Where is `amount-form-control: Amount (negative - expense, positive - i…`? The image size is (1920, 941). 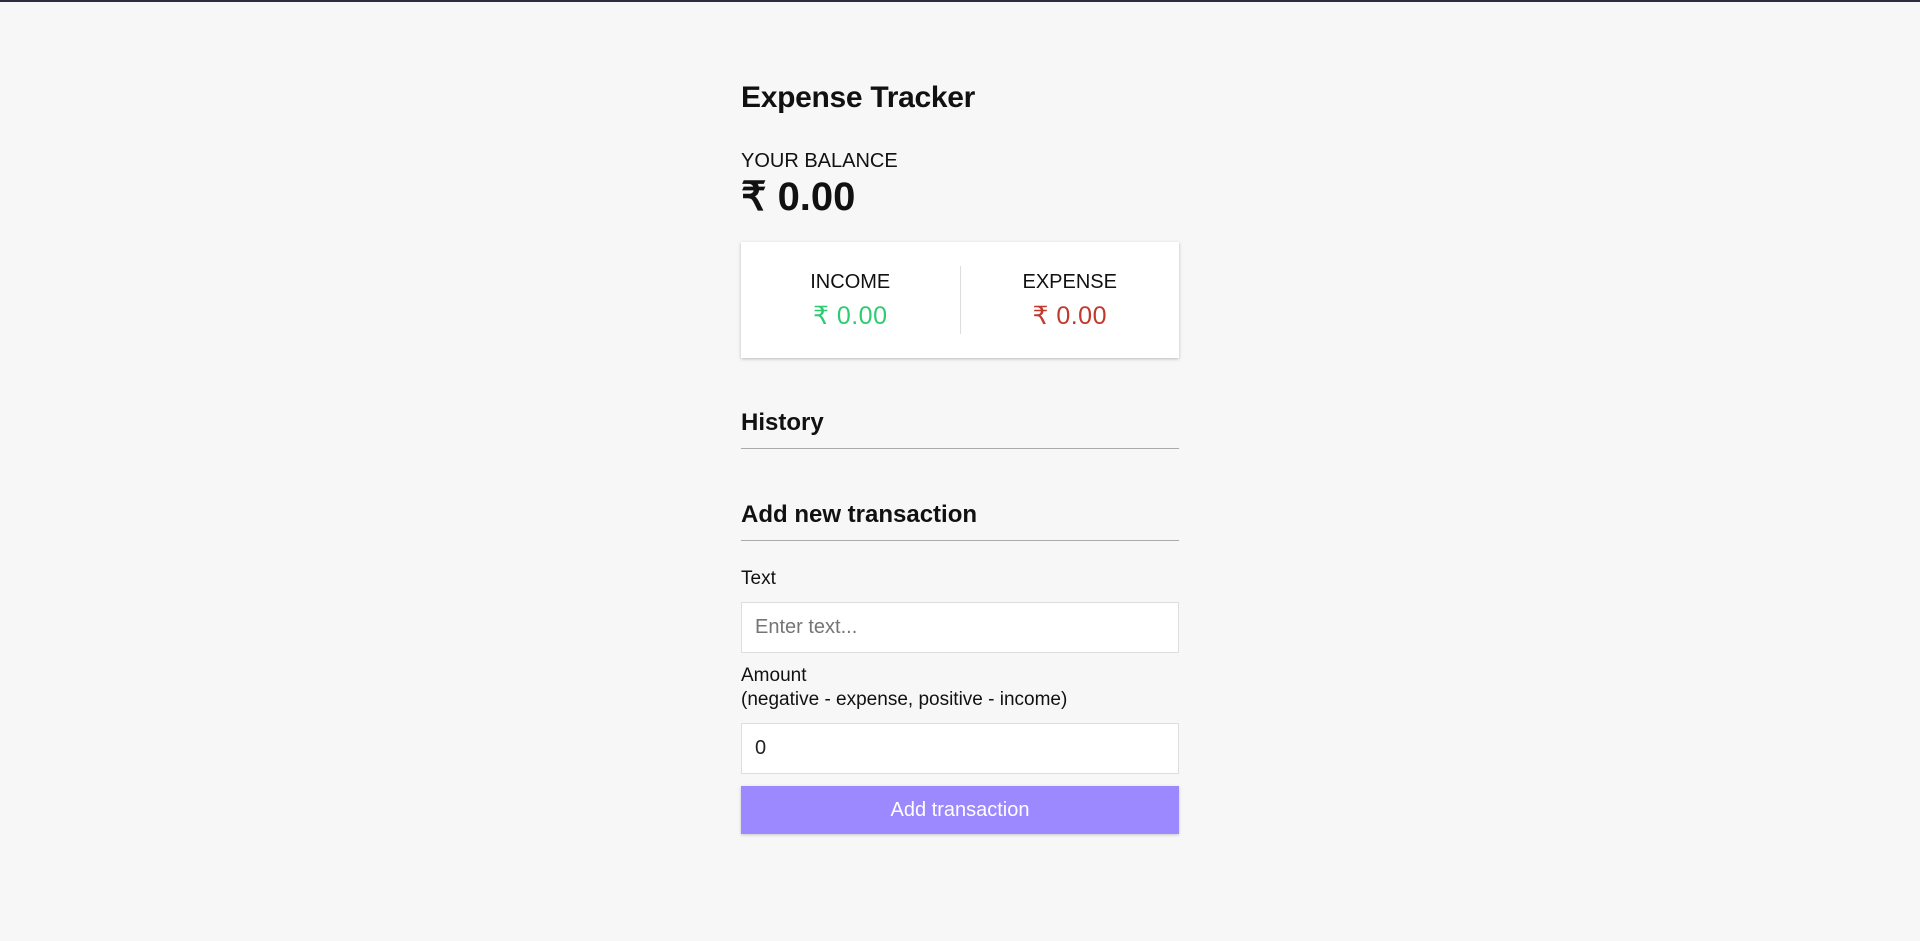 amount-form-control: Amount (negative - expense, positive - i… is located at coordinates (960, 719).